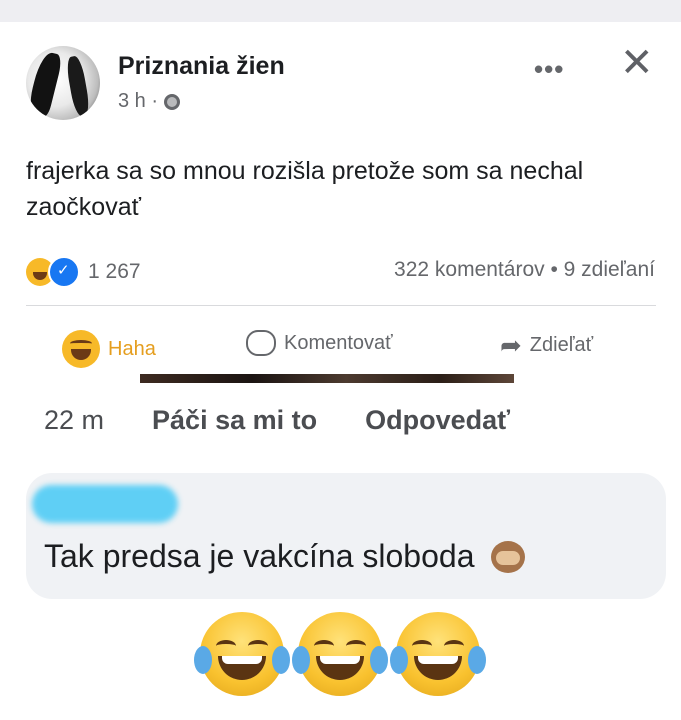  Describe the element at coordinates (511, 345) in the screenshot. I see `share-icon: ➦` at that location.